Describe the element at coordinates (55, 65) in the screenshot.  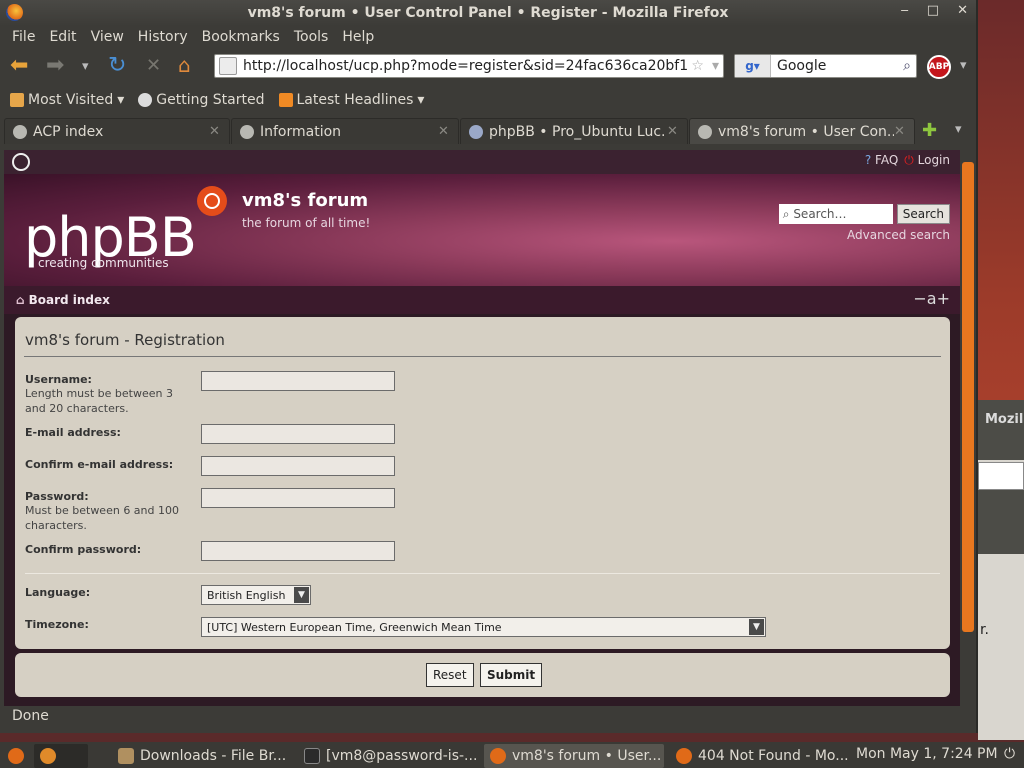
I see `forward-arrow-icon: ➡` at that location.